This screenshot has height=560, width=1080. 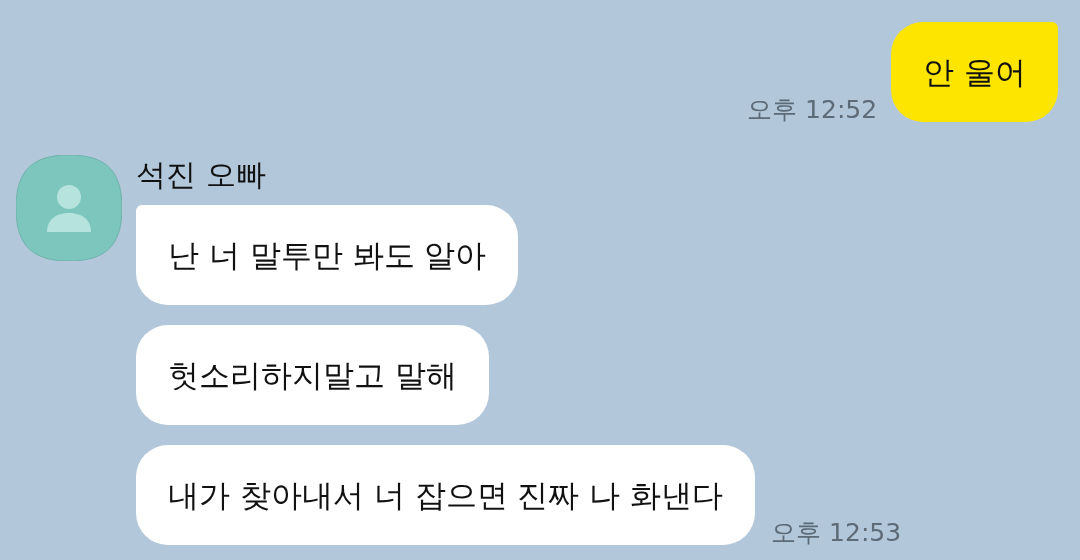 I want to click on avatar-icon, so click(x=69, y=208).